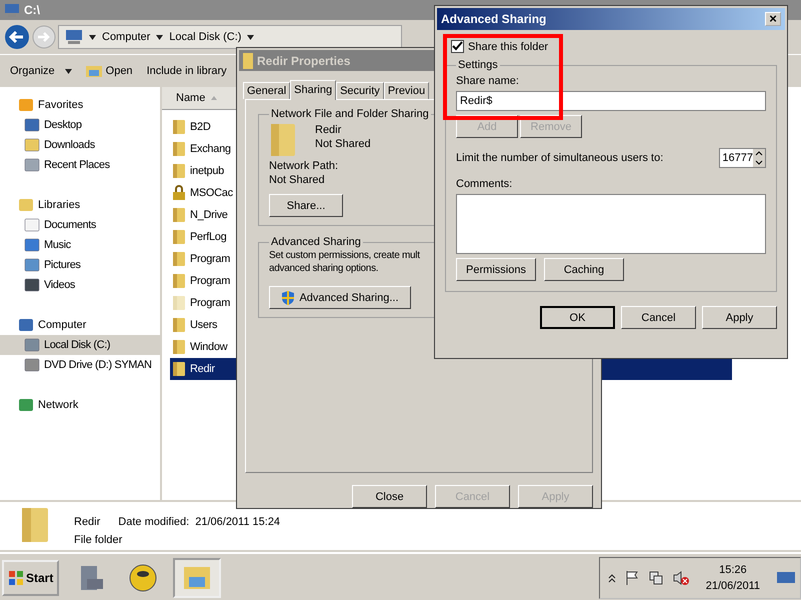 The width and height of the screenshot is (801, 600). I want to click on dialog-title: Redir Properties, so click(303, 61).